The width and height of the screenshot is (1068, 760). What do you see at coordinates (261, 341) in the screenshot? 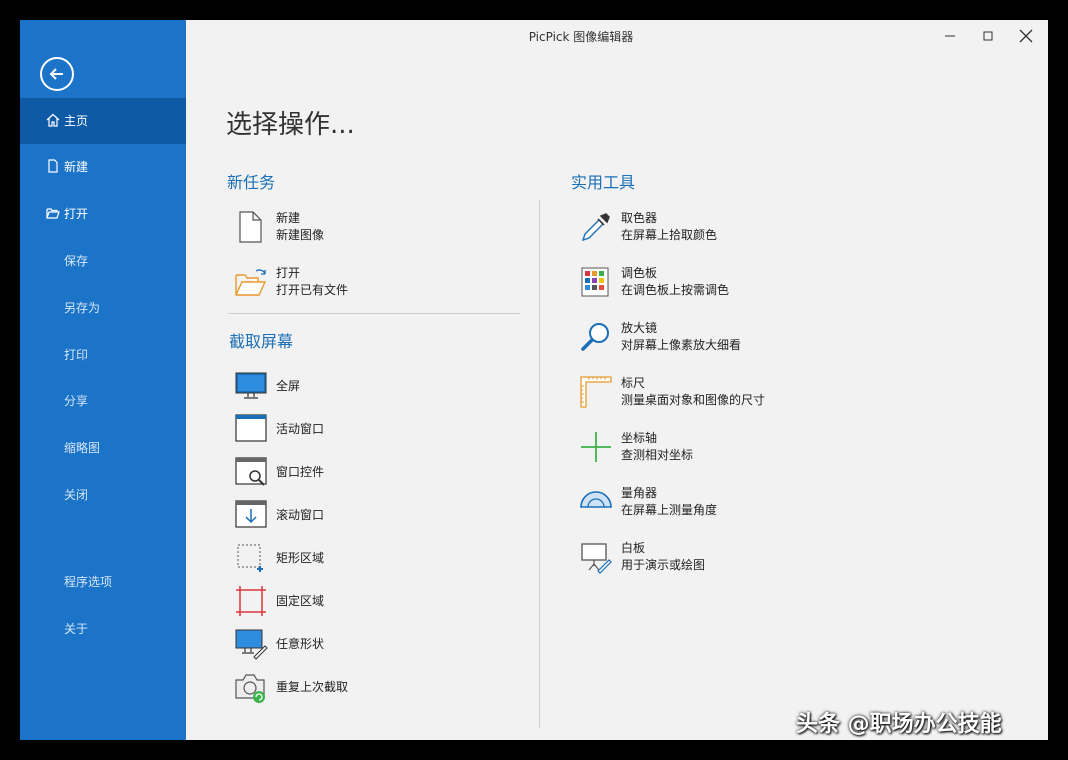
I see `section-title-capture: 截取屏幕` at bounding box center [261, 341].